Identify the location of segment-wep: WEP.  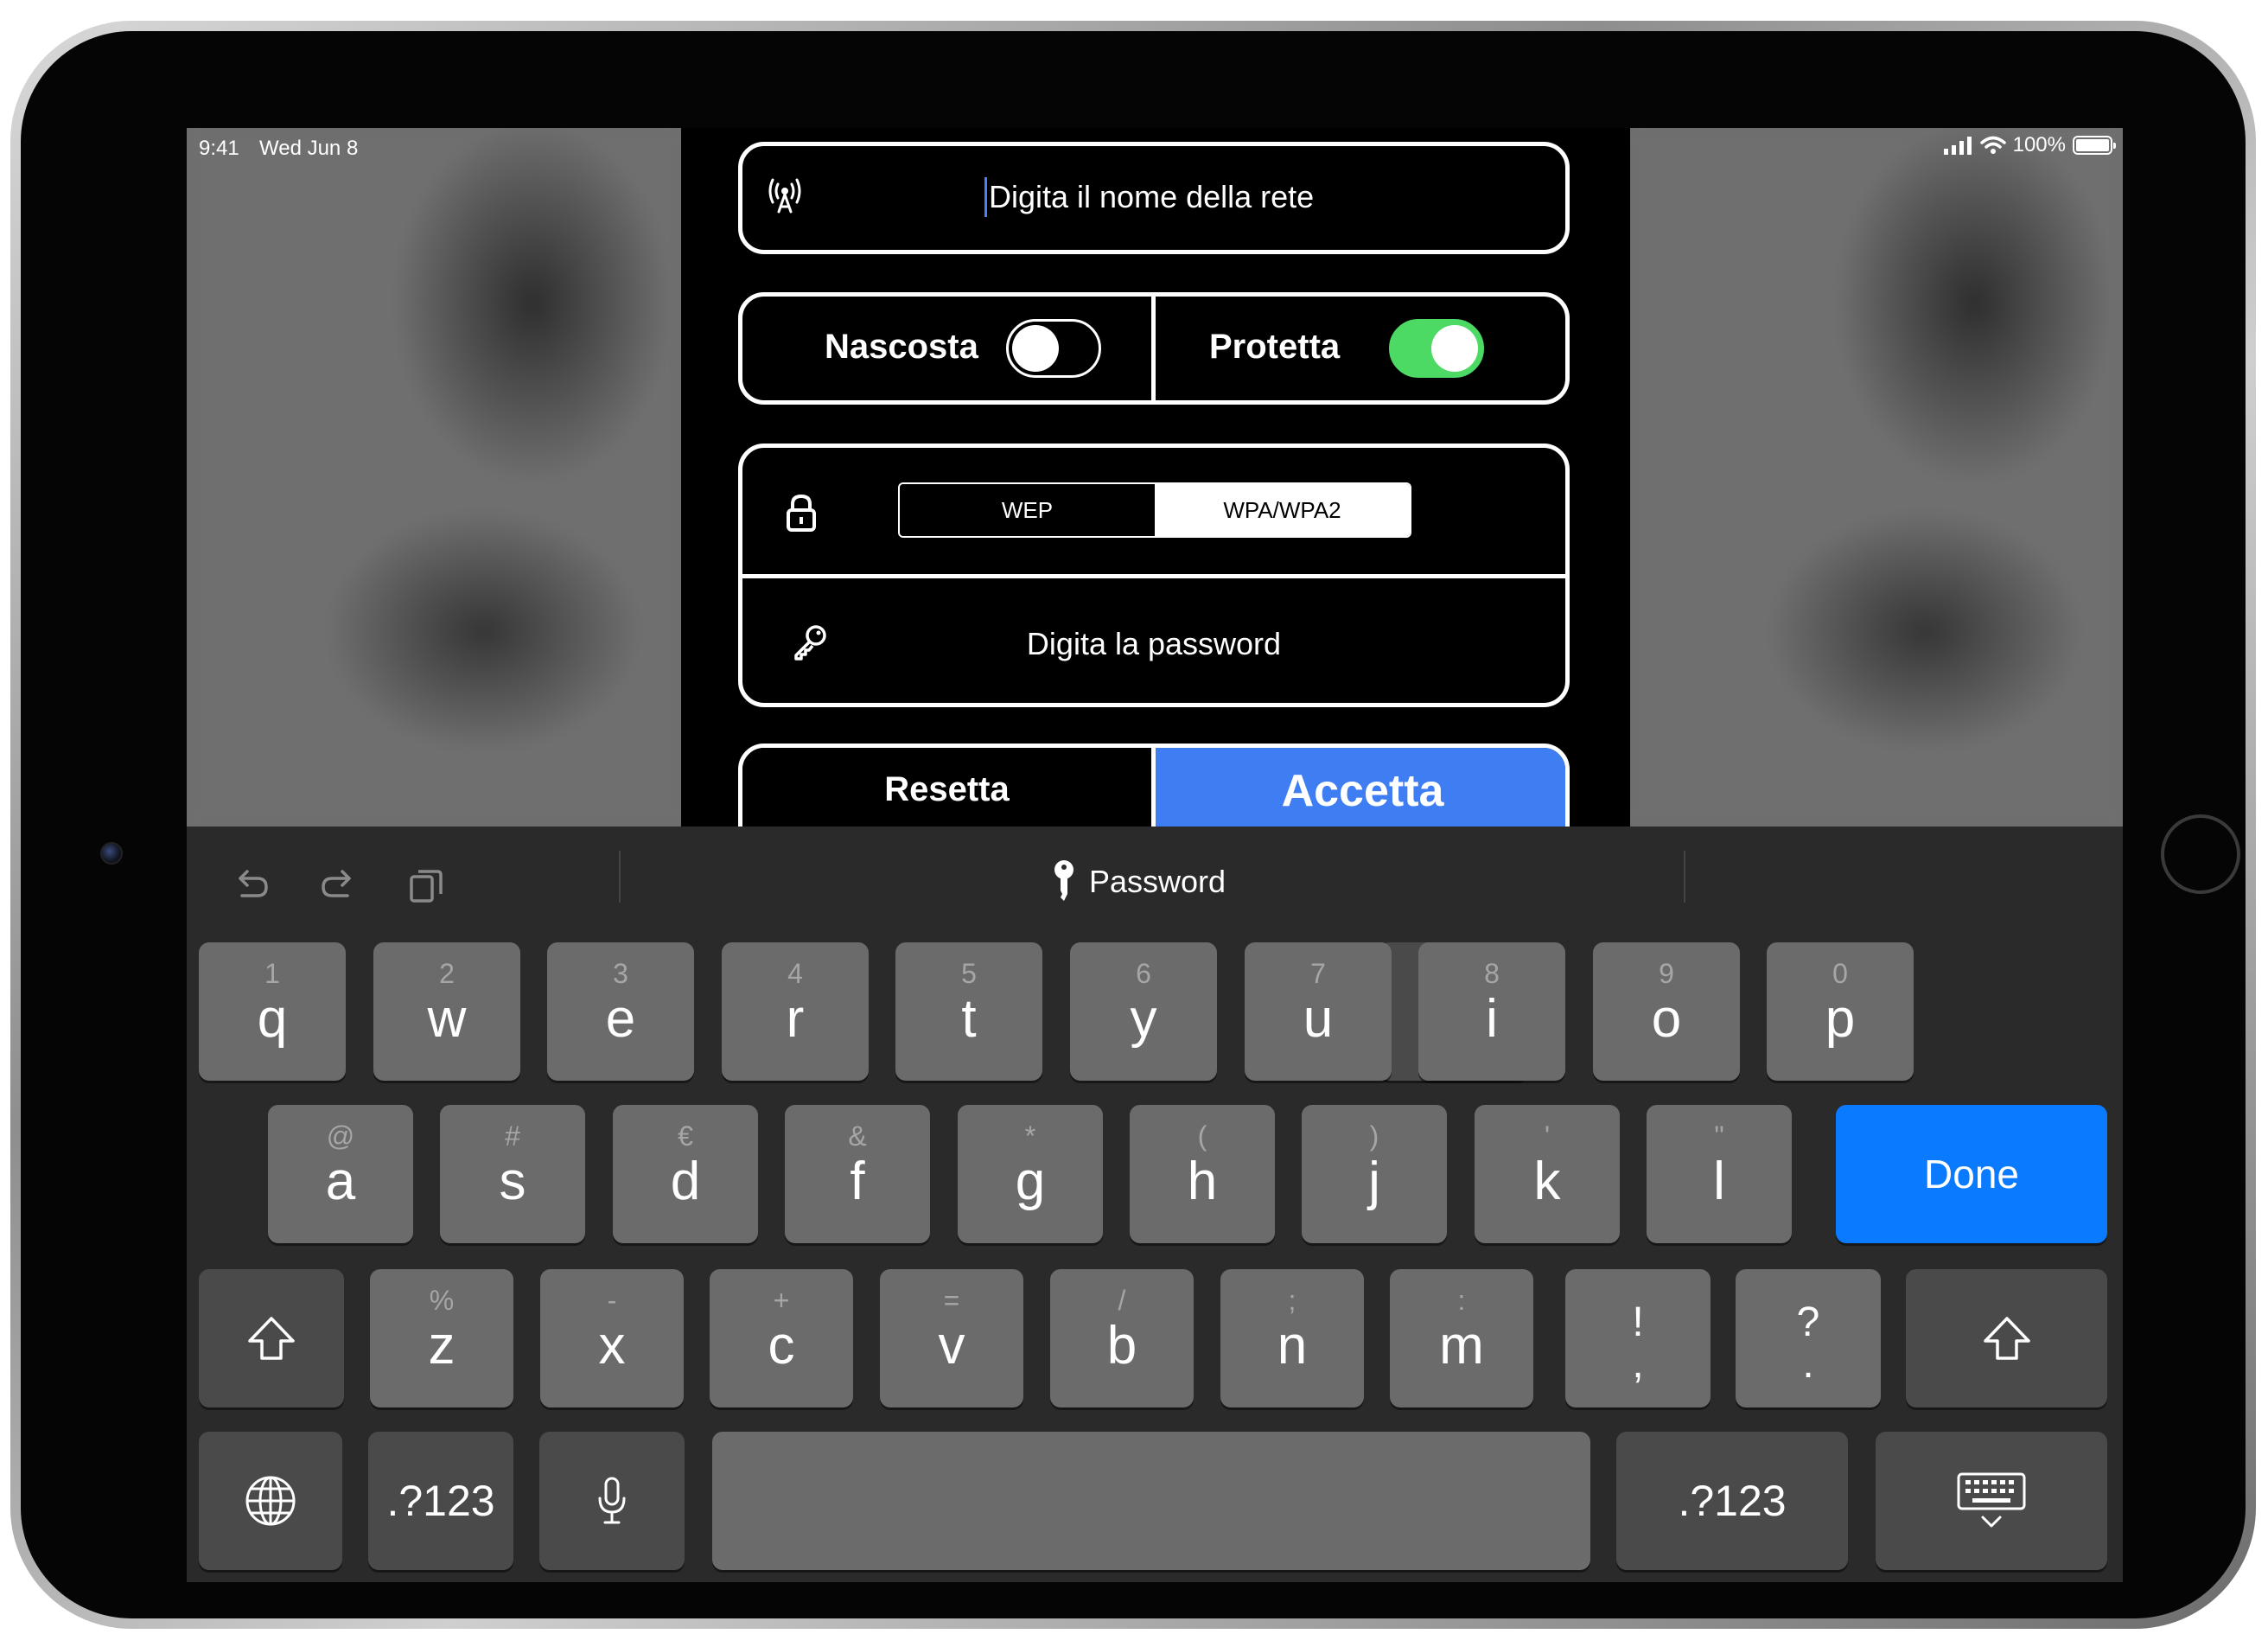
(1027, 510).